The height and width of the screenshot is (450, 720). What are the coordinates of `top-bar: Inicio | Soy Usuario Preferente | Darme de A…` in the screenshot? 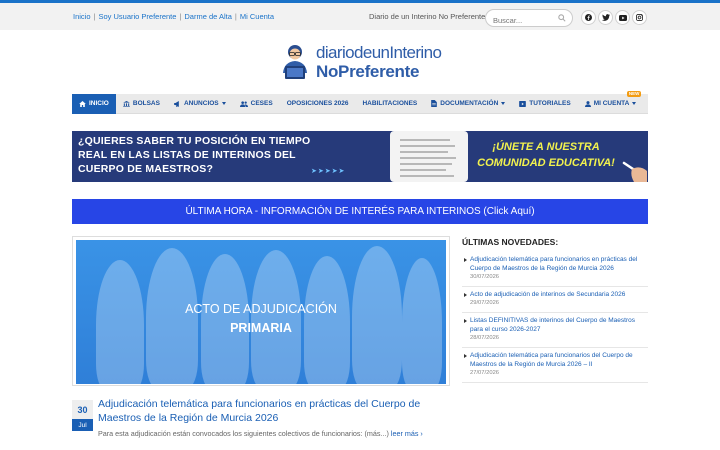 It's located at (360, 15).